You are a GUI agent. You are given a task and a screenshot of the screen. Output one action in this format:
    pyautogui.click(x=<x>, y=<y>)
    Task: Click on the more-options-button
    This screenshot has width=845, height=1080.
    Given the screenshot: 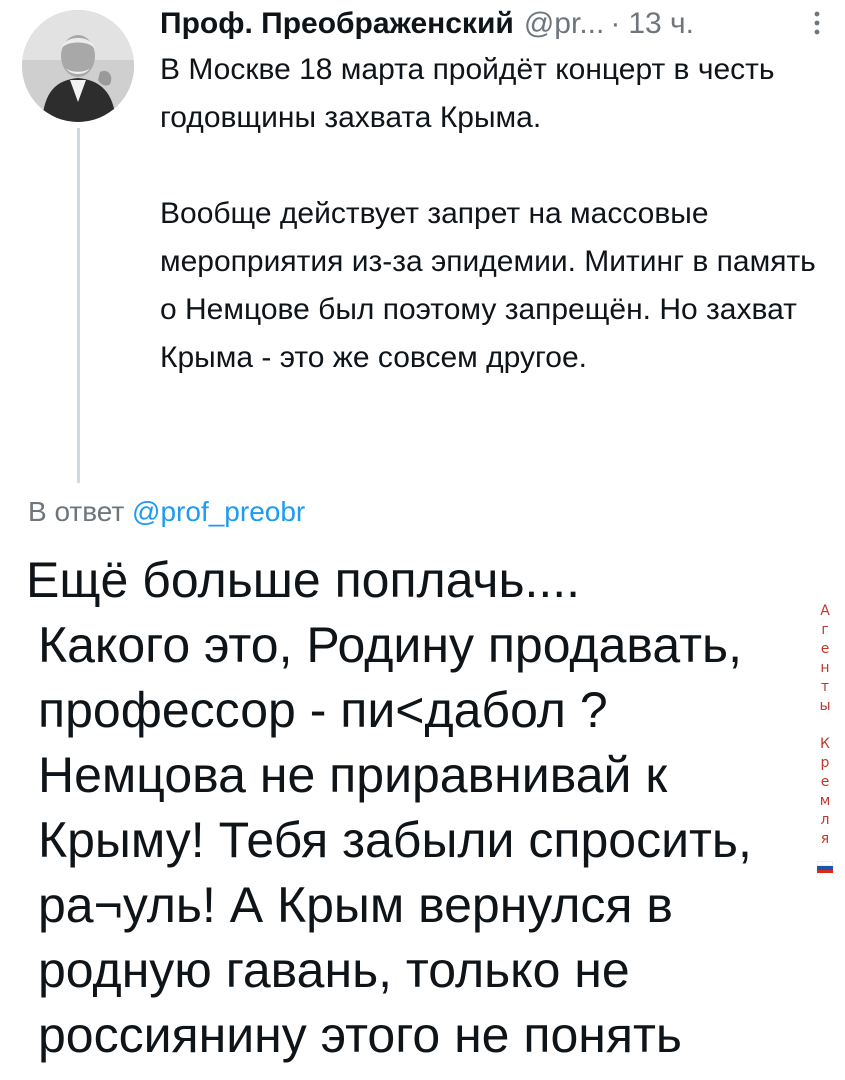 What is the action you would take?
    pyautogui.click(x=817, y=23)
    